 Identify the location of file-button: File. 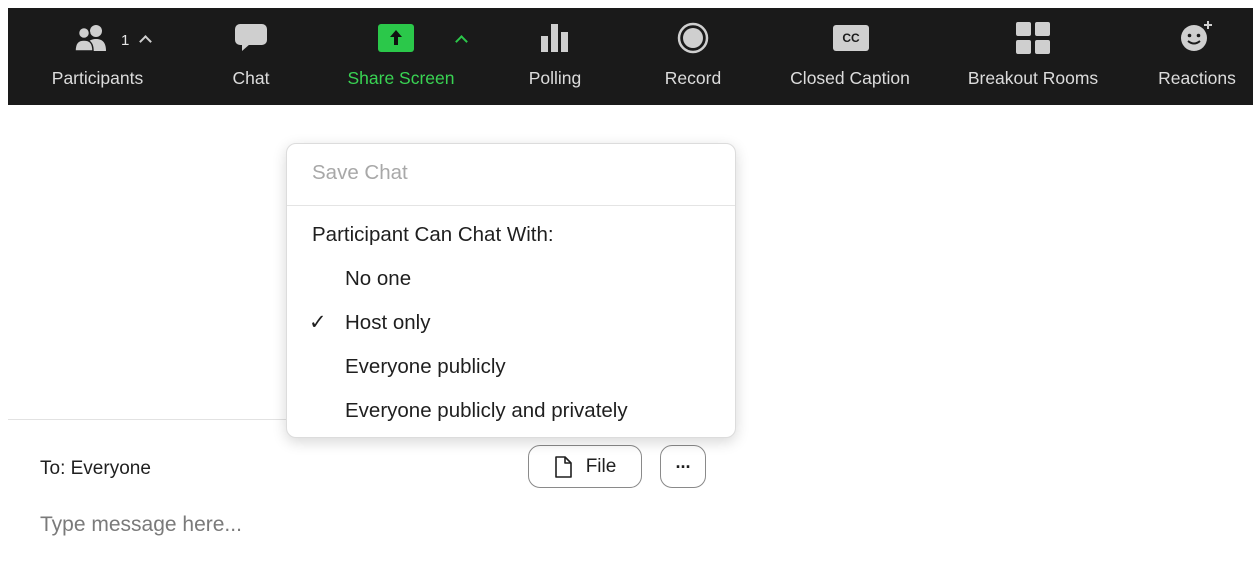
(585, 466).